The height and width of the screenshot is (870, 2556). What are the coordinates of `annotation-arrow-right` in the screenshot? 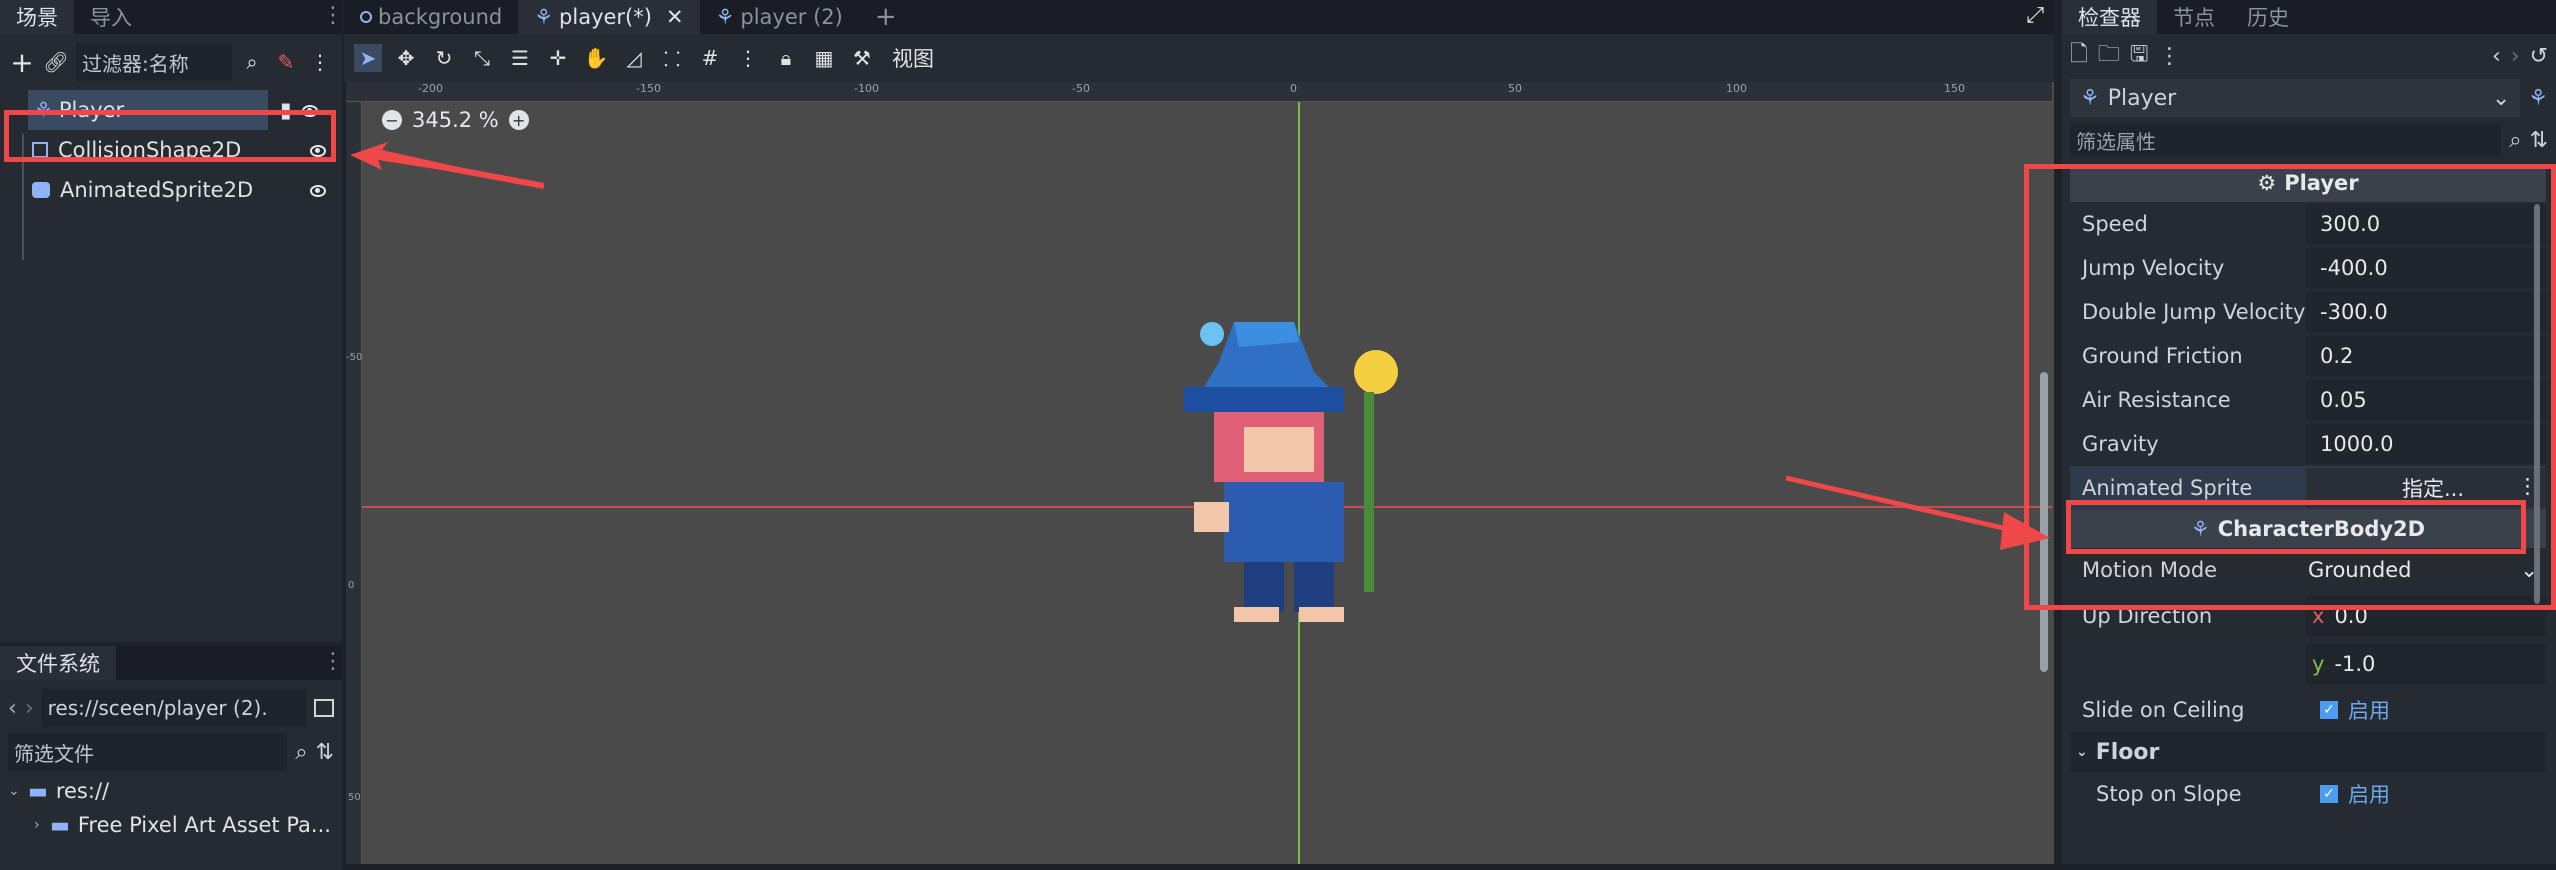 It's located at (2025, 531).